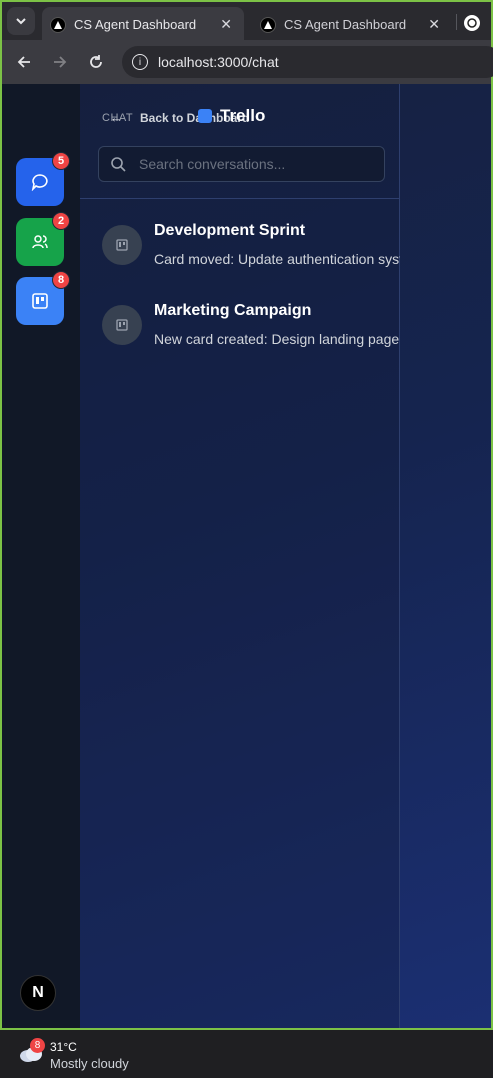 This screenshot has height=1078, width=493. I want to click on conversation-preview: New card created: Design landing page, so click(277, 339).